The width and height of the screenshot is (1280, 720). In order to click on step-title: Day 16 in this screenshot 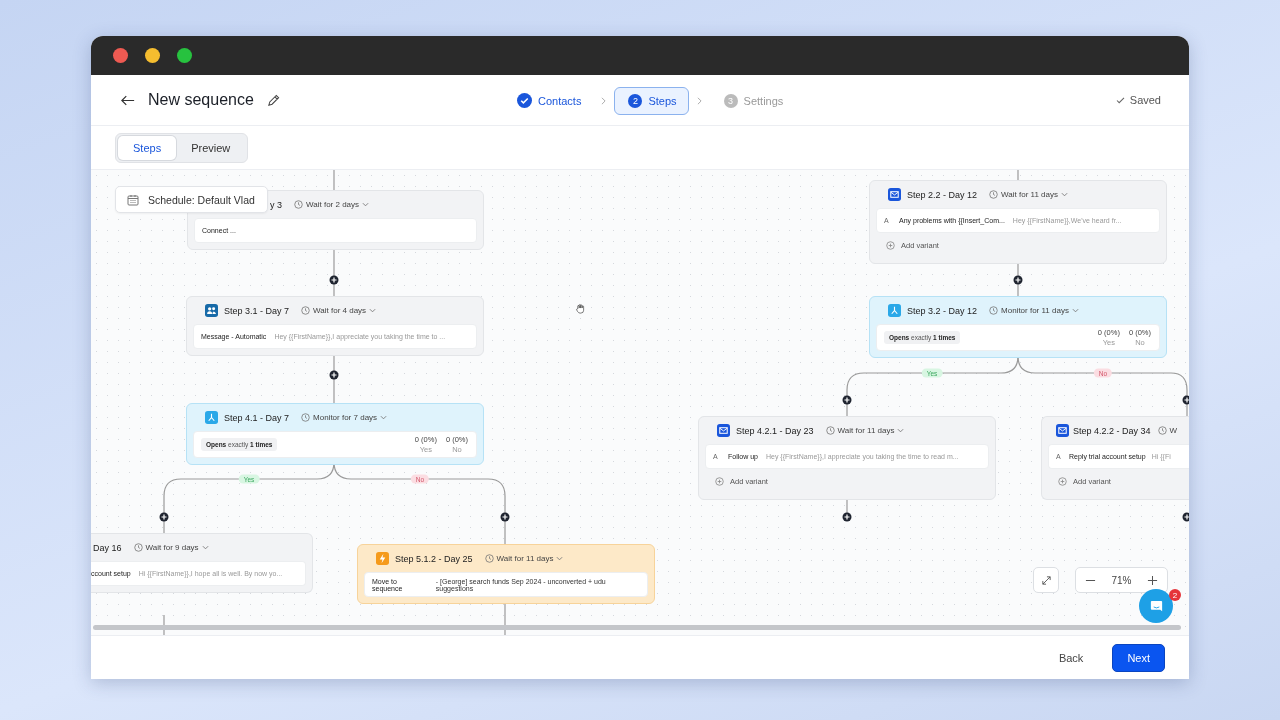, I will do `click(107, 547)`.